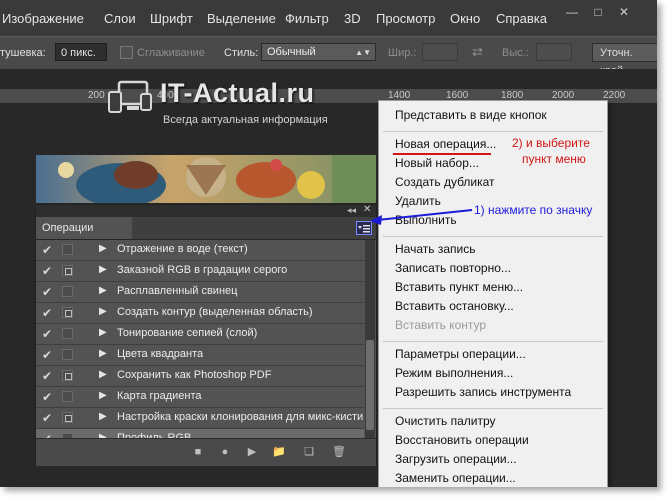 This screenshot has width=669, height=499. What do you see at coordinates (206, 228) in the screenshot?
I see `panel-tab-bar: Операции` at bounding box center [206, 228].